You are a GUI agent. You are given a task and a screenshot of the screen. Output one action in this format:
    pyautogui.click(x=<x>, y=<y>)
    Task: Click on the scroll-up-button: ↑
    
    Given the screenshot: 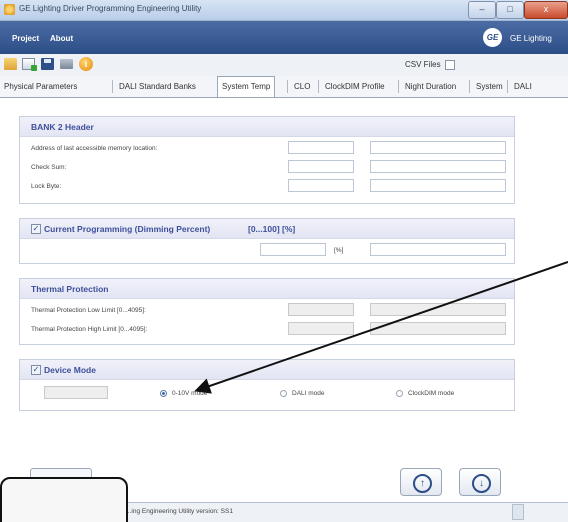 What is the action you would take?
    pyautogui.click(x=421, y=482)
    